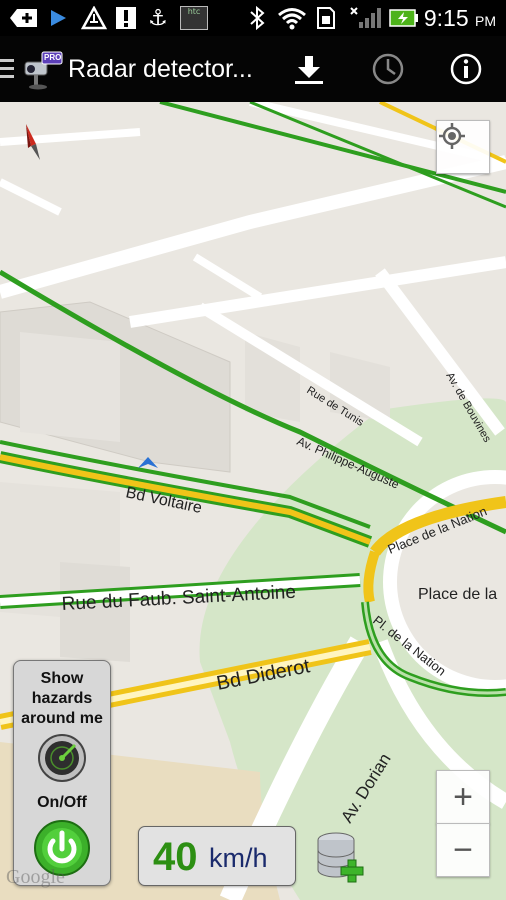 The image size is (506, 900). What do you see at coordinates (257, 18) in the screenshot?
I see `bluetooth-icon` at bounding box center [257, 18].